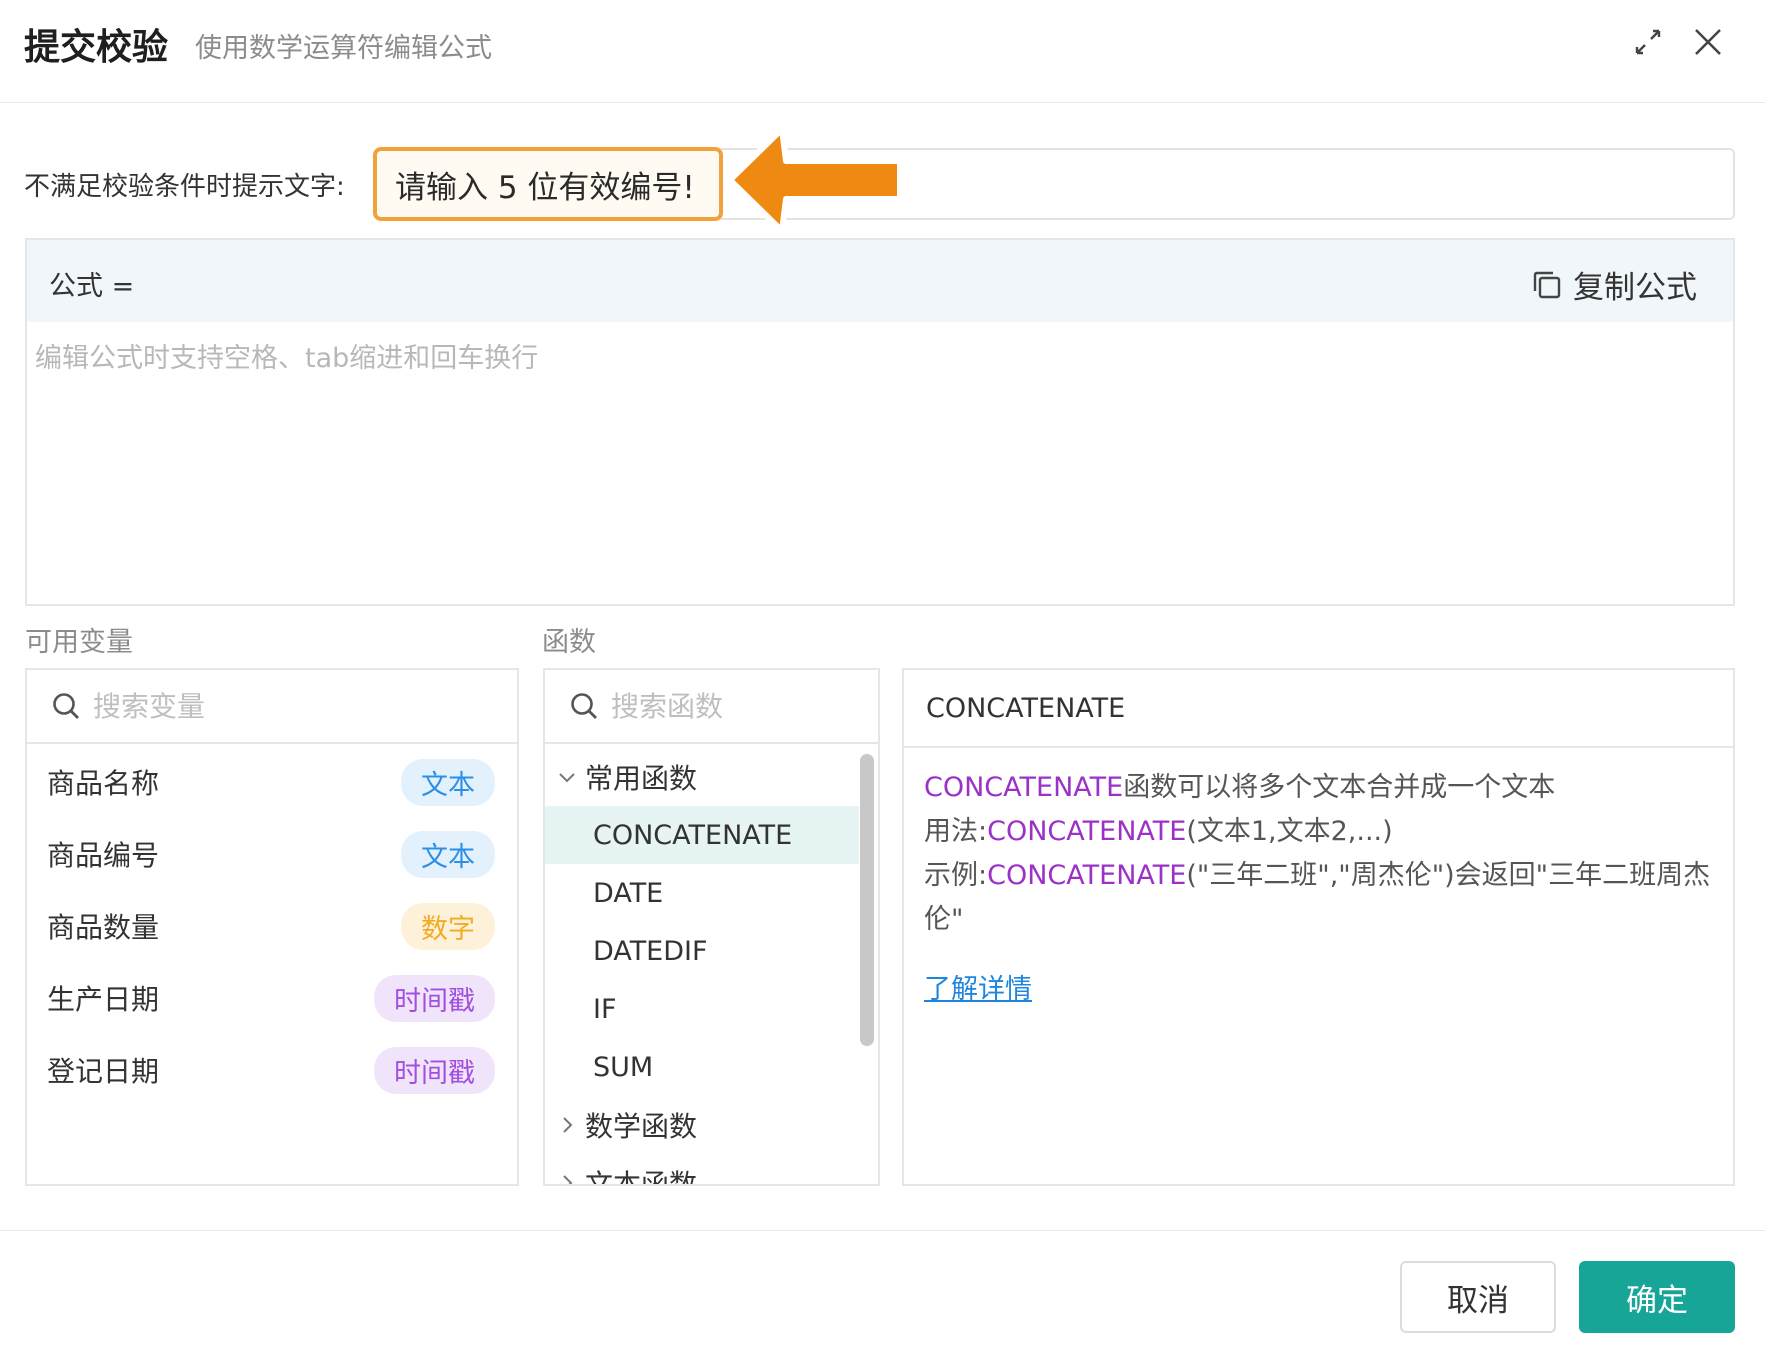 The width and height of the screenshot is (1765, 1351). I want to click on function-item: DATE, so click(702, 893).